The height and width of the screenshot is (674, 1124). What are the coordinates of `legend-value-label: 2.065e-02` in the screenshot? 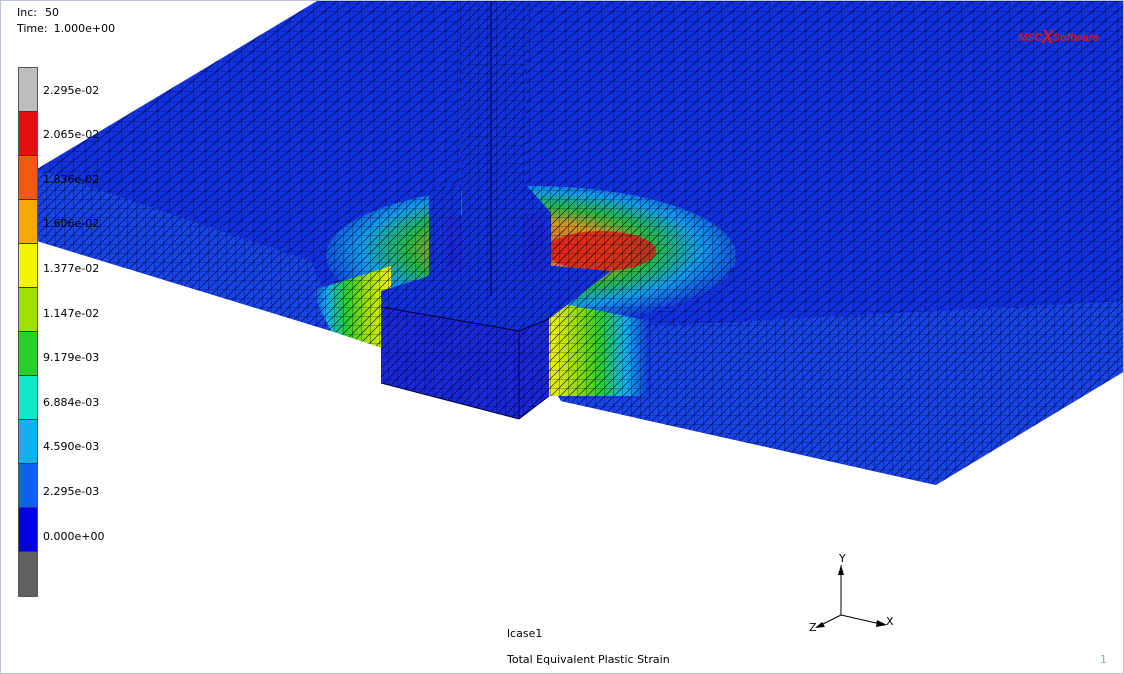 It's located at (71, 135).